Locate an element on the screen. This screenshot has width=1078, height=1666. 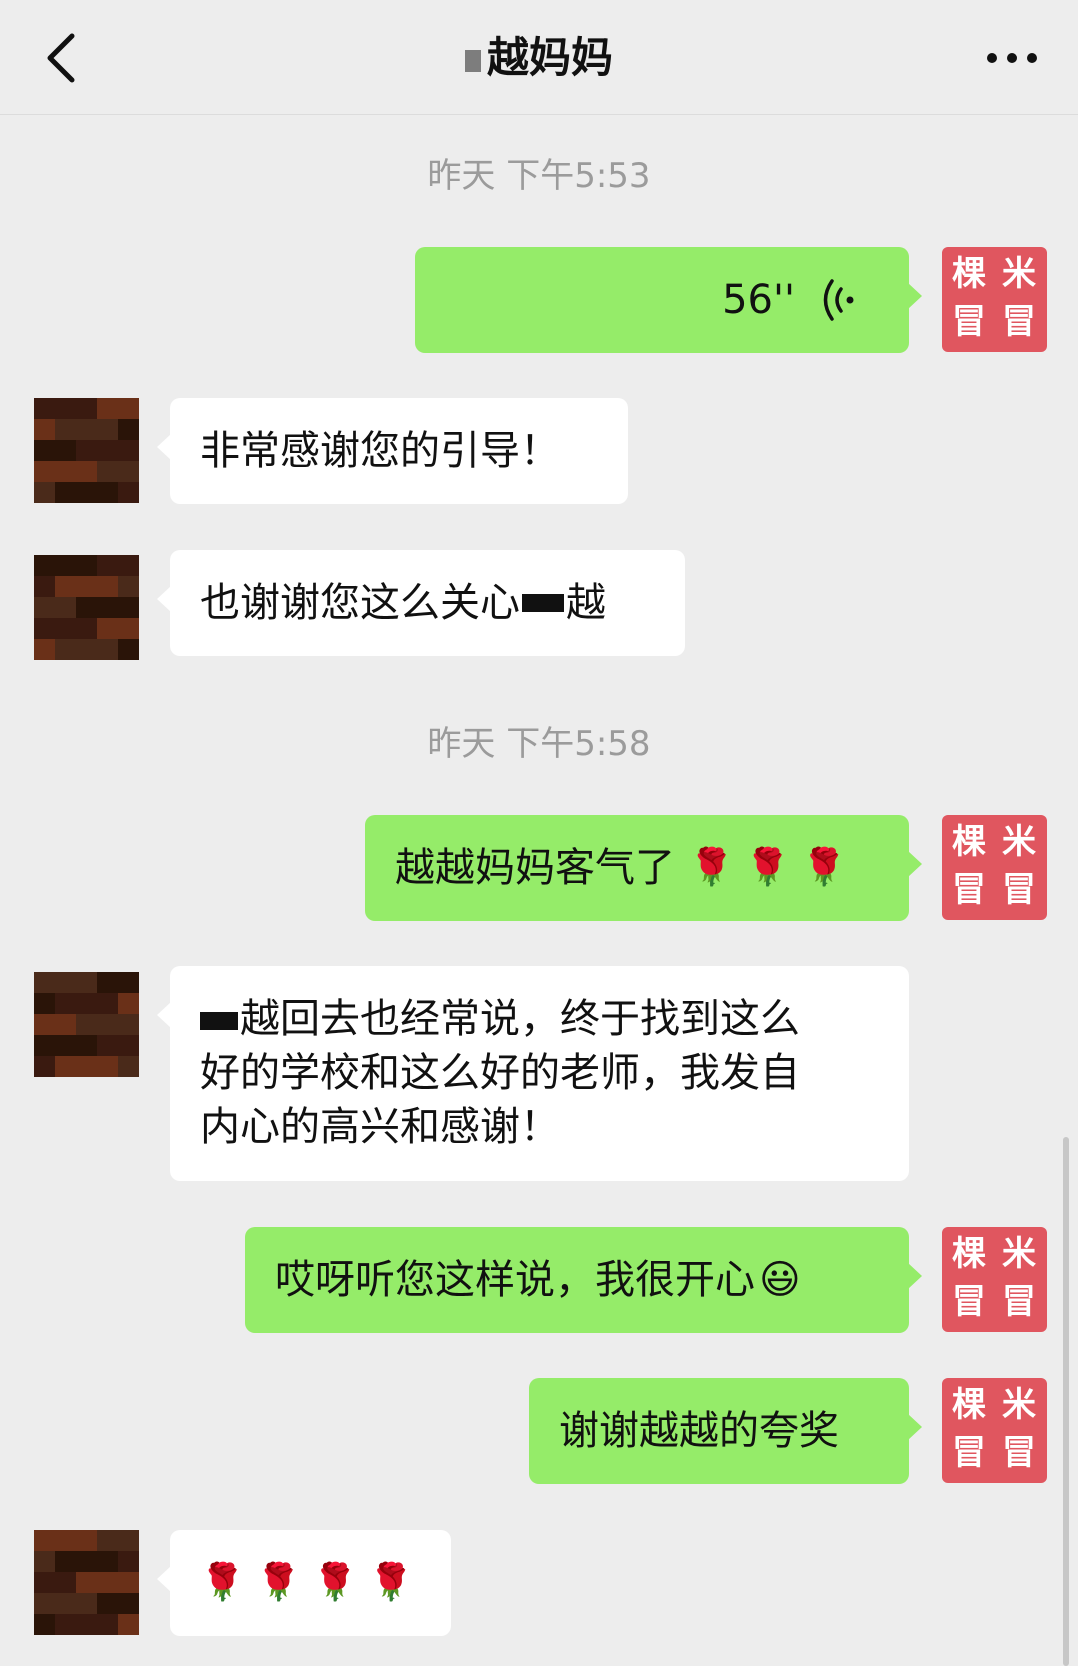
voice-message-bubble: 56'' is located at coordinates (668, 300).